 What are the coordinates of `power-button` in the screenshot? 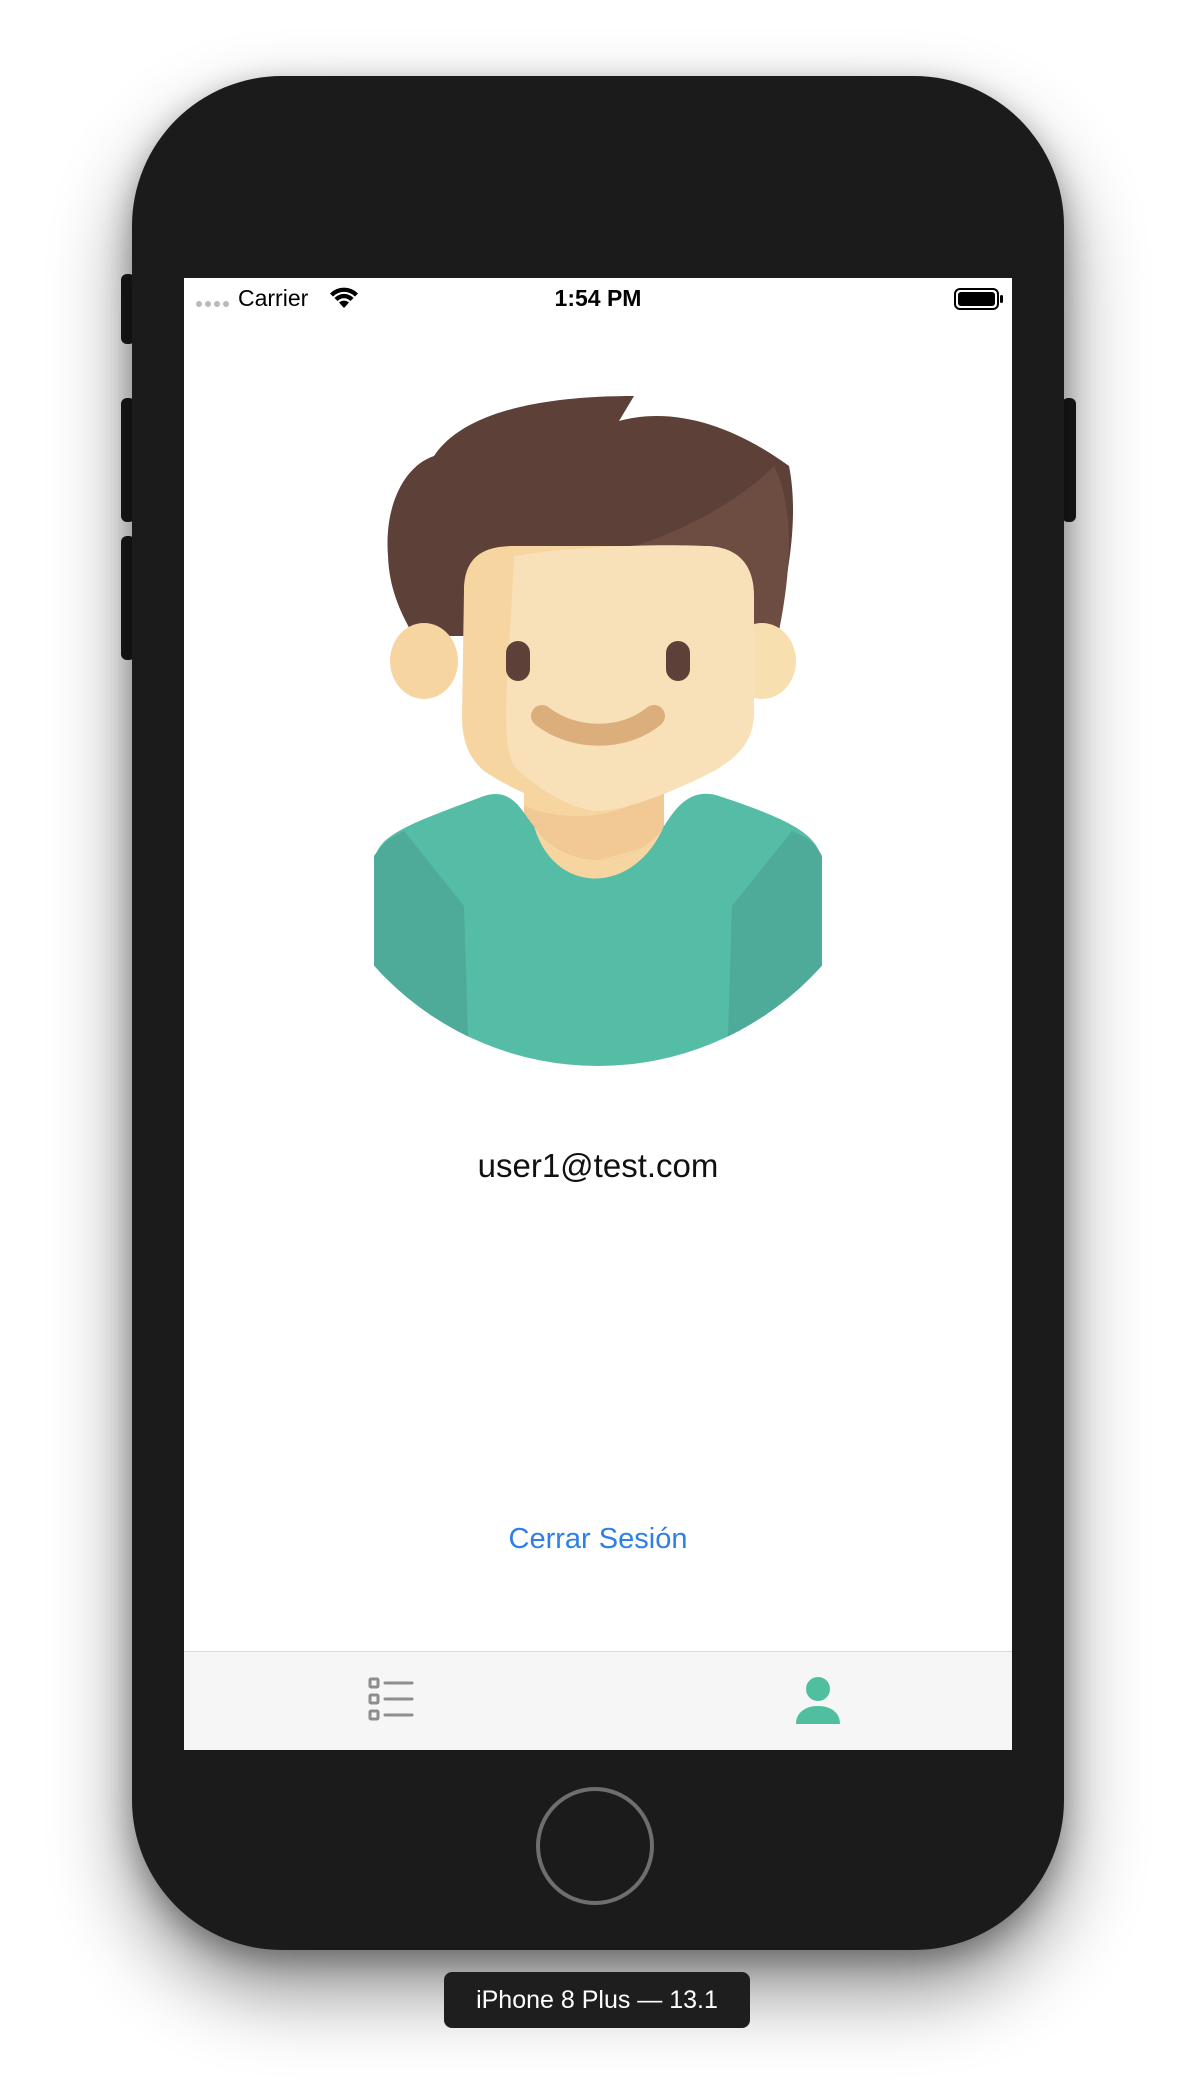 It's located at (1069, 460).